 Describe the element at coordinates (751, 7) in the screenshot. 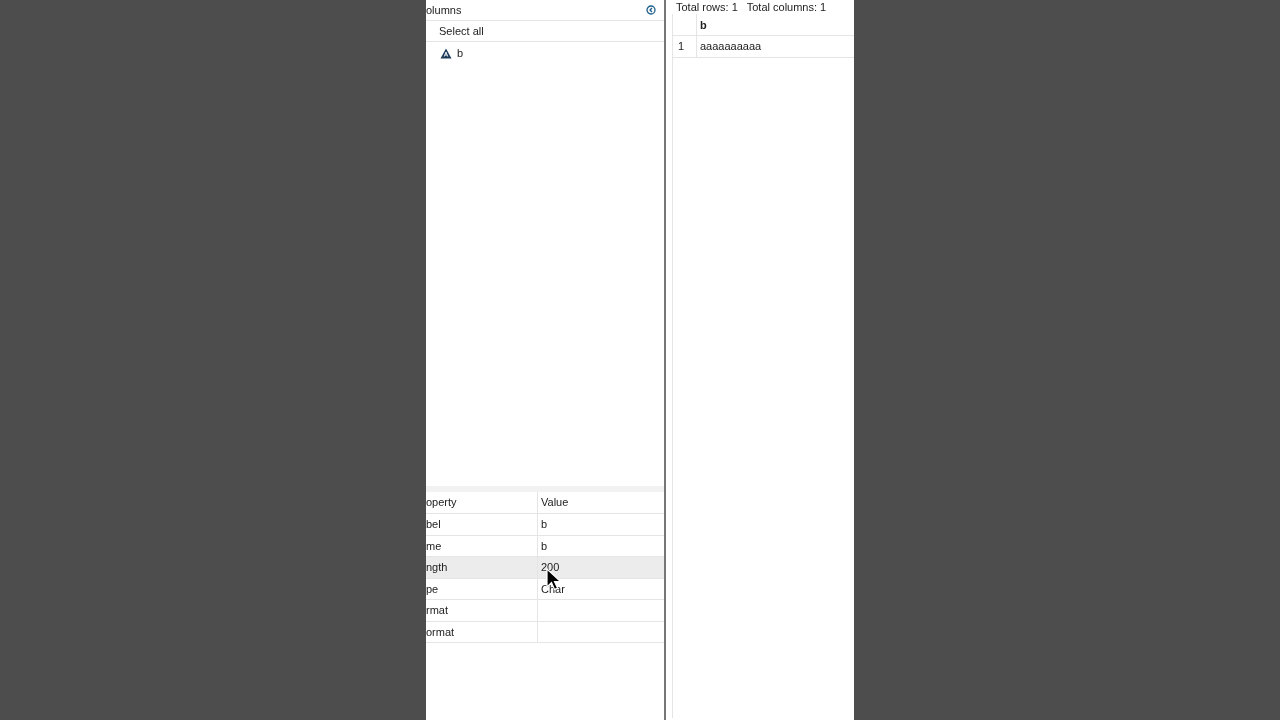

I see `summary-text: Total rows: 1 Total columns: 1` at that location.